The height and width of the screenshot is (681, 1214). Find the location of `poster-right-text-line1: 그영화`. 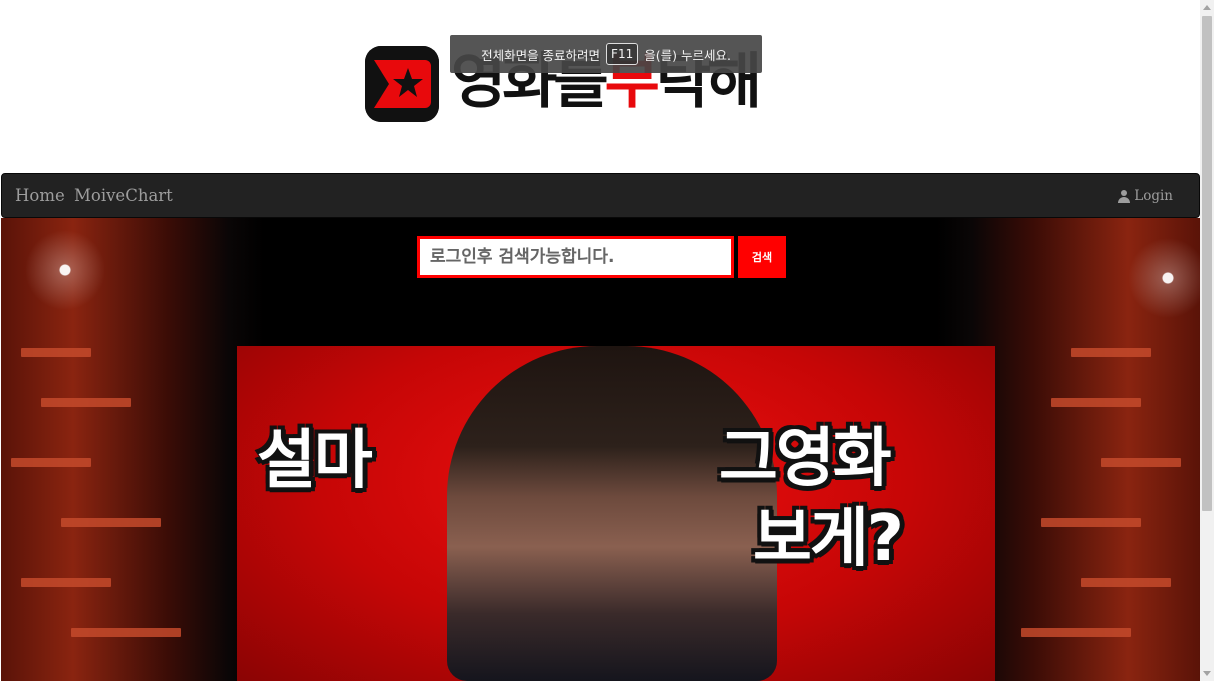

poster-right-text-line1: 그영화 is located at coordinates (805, 459).